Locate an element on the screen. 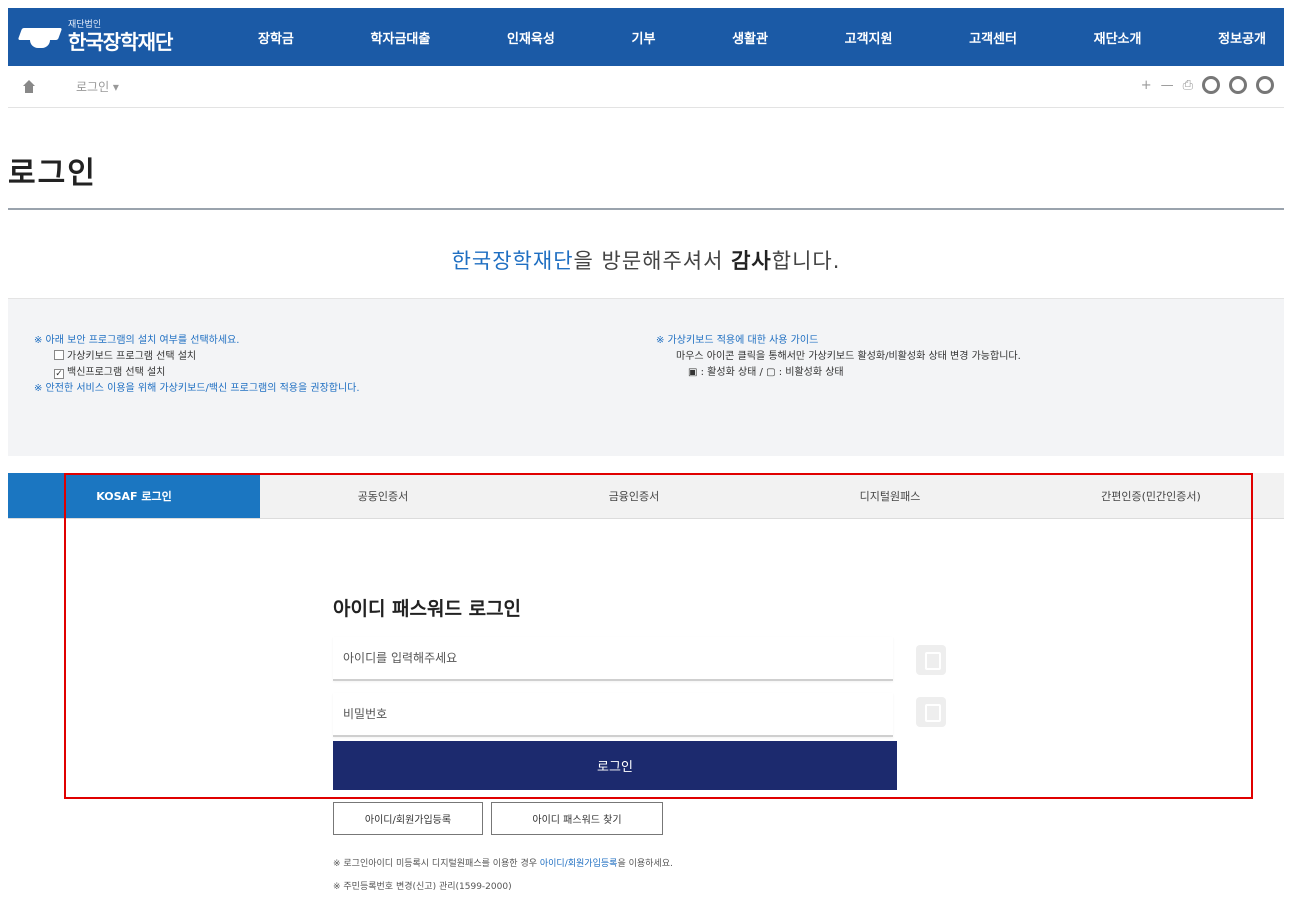  menu-item-customer-center: 고객센터 is located at coordinates (993, 37).